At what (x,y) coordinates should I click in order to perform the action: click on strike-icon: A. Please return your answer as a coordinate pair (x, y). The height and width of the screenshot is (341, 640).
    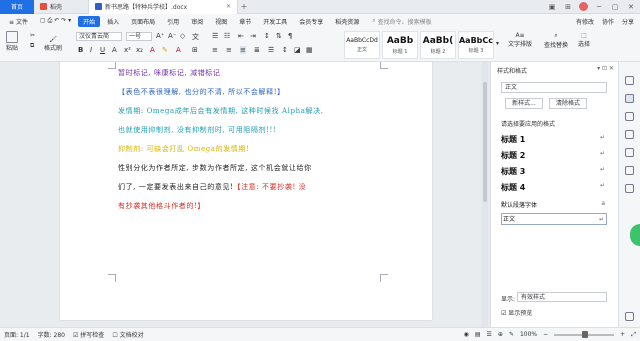
    Looking at the image, I should click on (114, 50).